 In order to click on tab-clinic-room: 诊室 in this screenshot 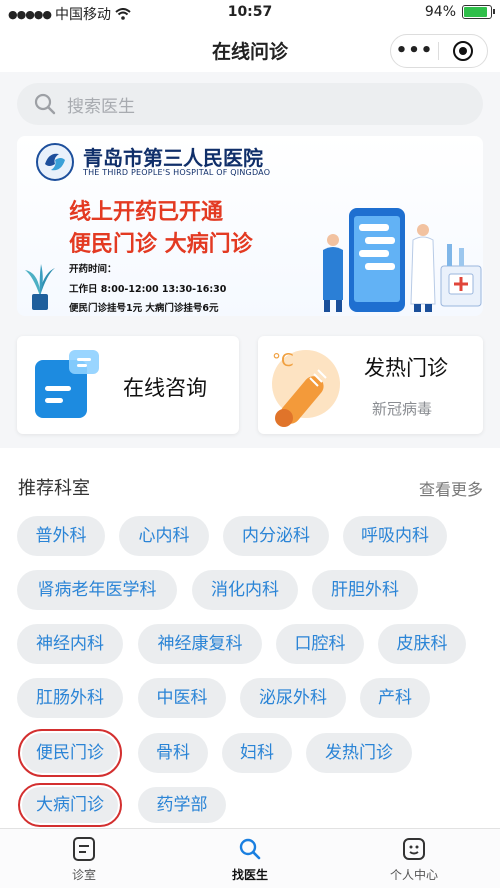, I will do `click(84, 858)`.